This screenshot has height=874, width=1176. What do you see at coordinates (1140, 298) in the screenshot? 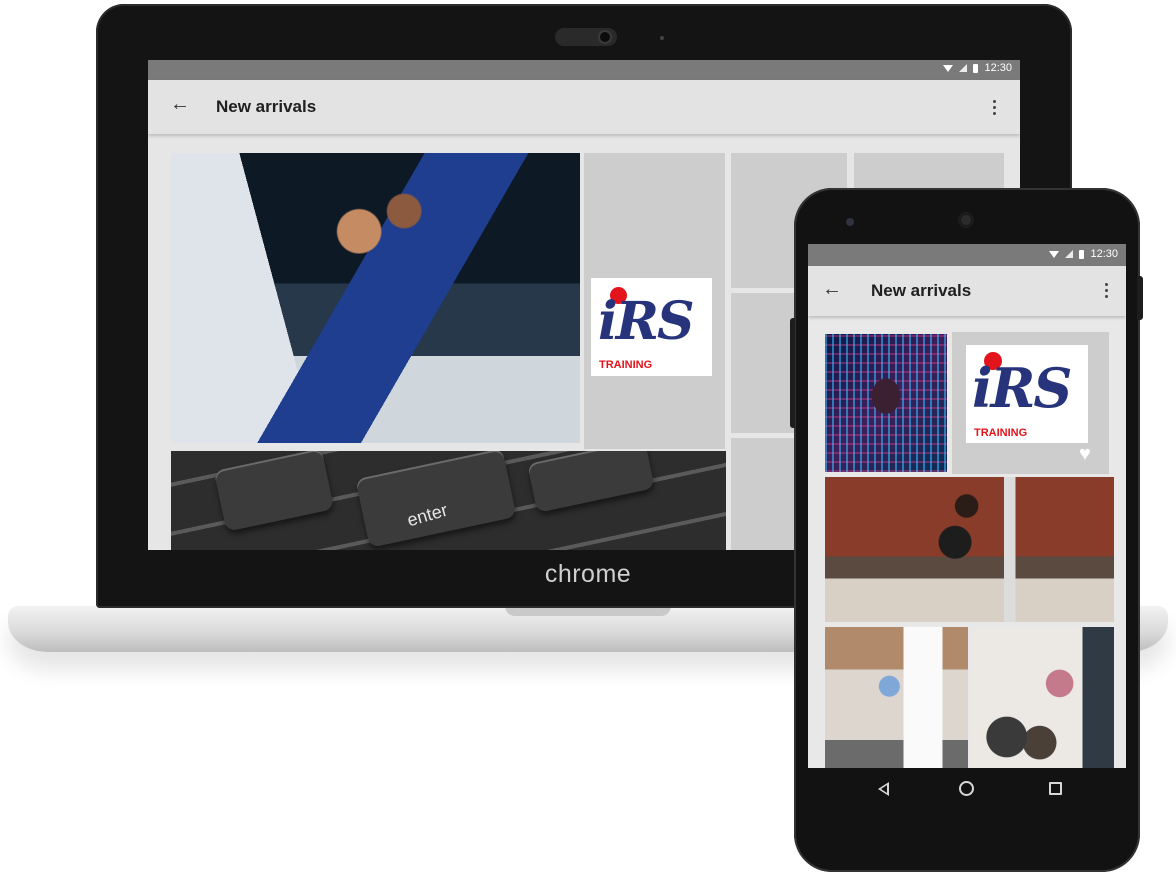
I see `phone-power-button` at bounding box center [1140, 298].